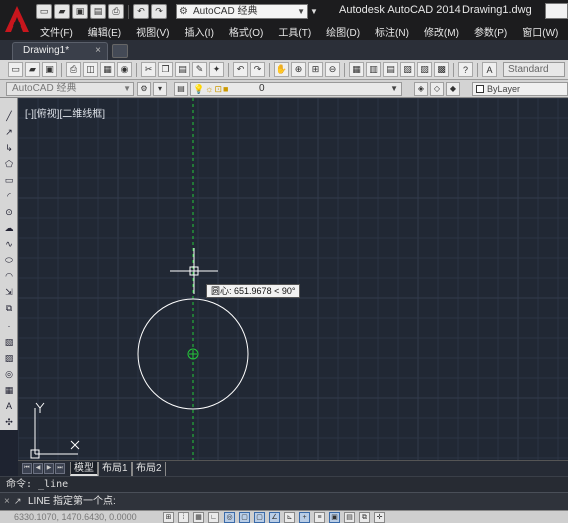 This screenshot has height=523, width=568. I want to click on workspace-select: ⚙ AutoCAD 经典 ▼, so click(242, 11).